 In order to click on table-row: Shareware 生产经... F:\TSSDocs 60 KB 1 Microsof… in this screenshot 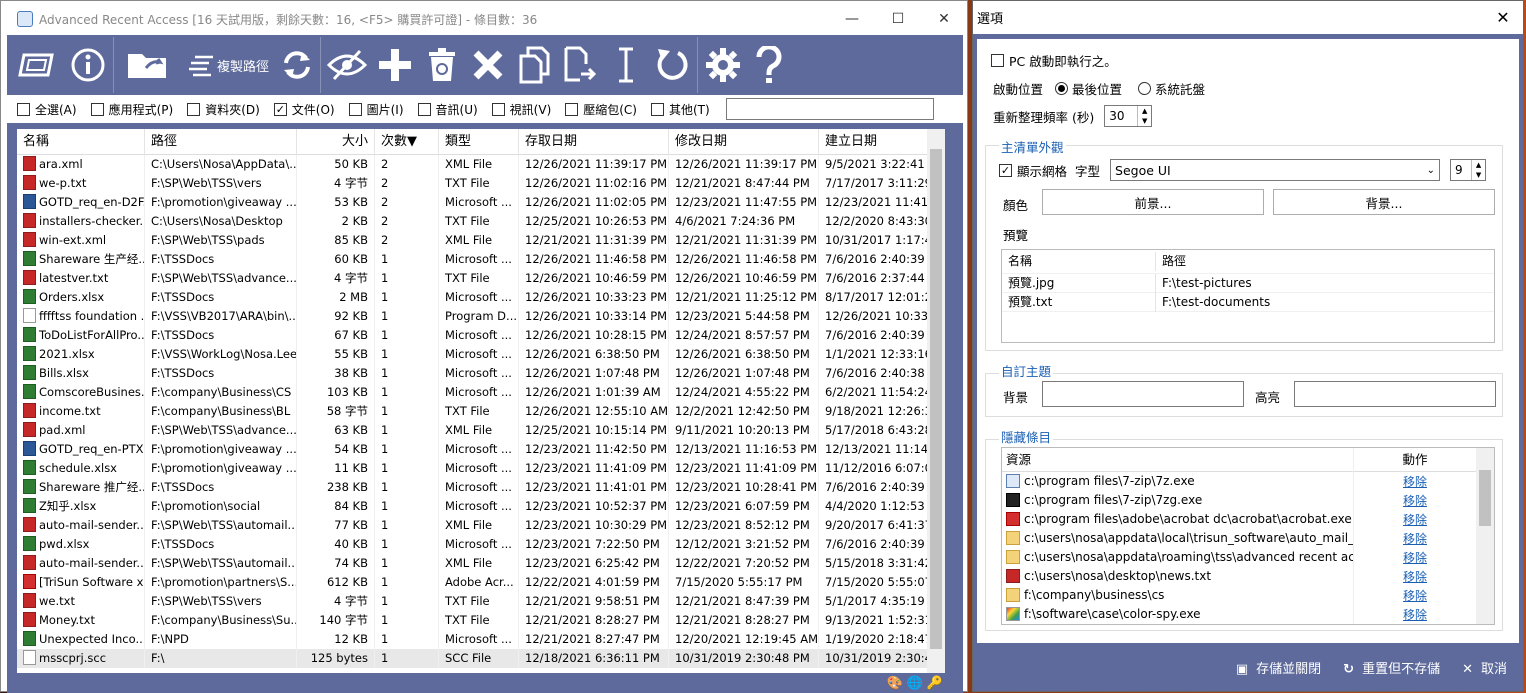, I will do `click(481, 259)`.